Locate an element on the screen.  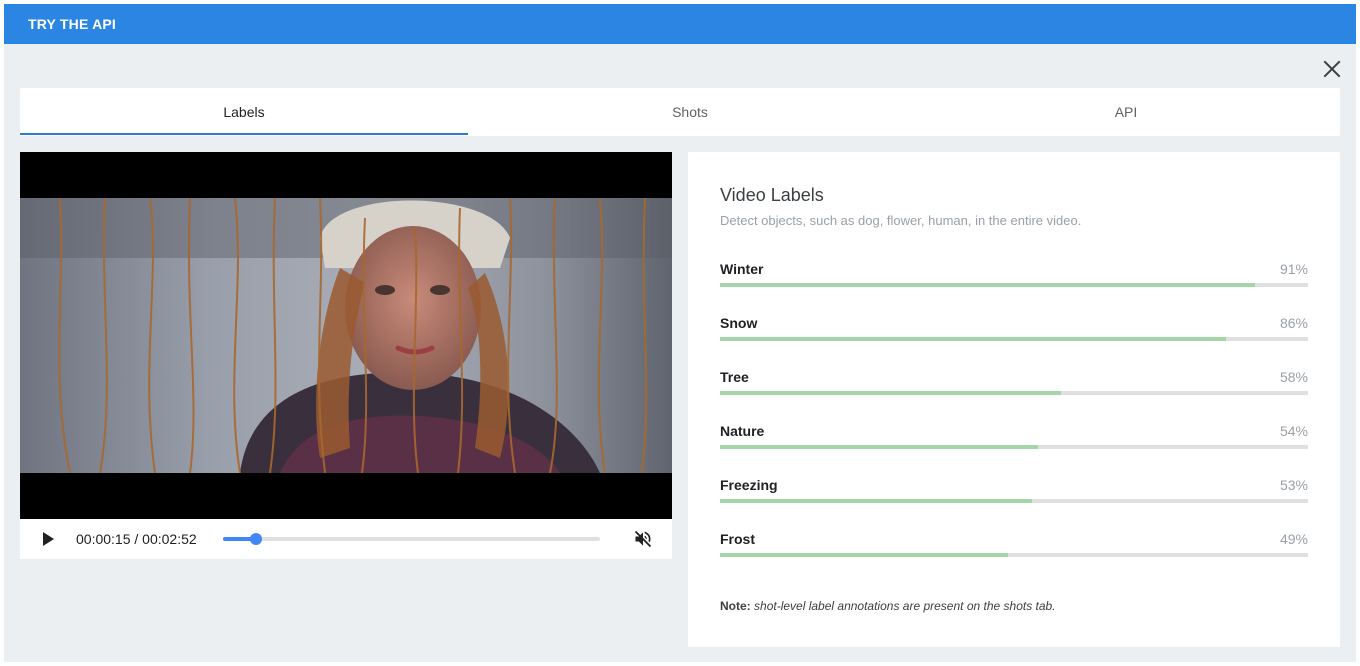
label-row: Nature 54% is located at coordinates (1014, 439).